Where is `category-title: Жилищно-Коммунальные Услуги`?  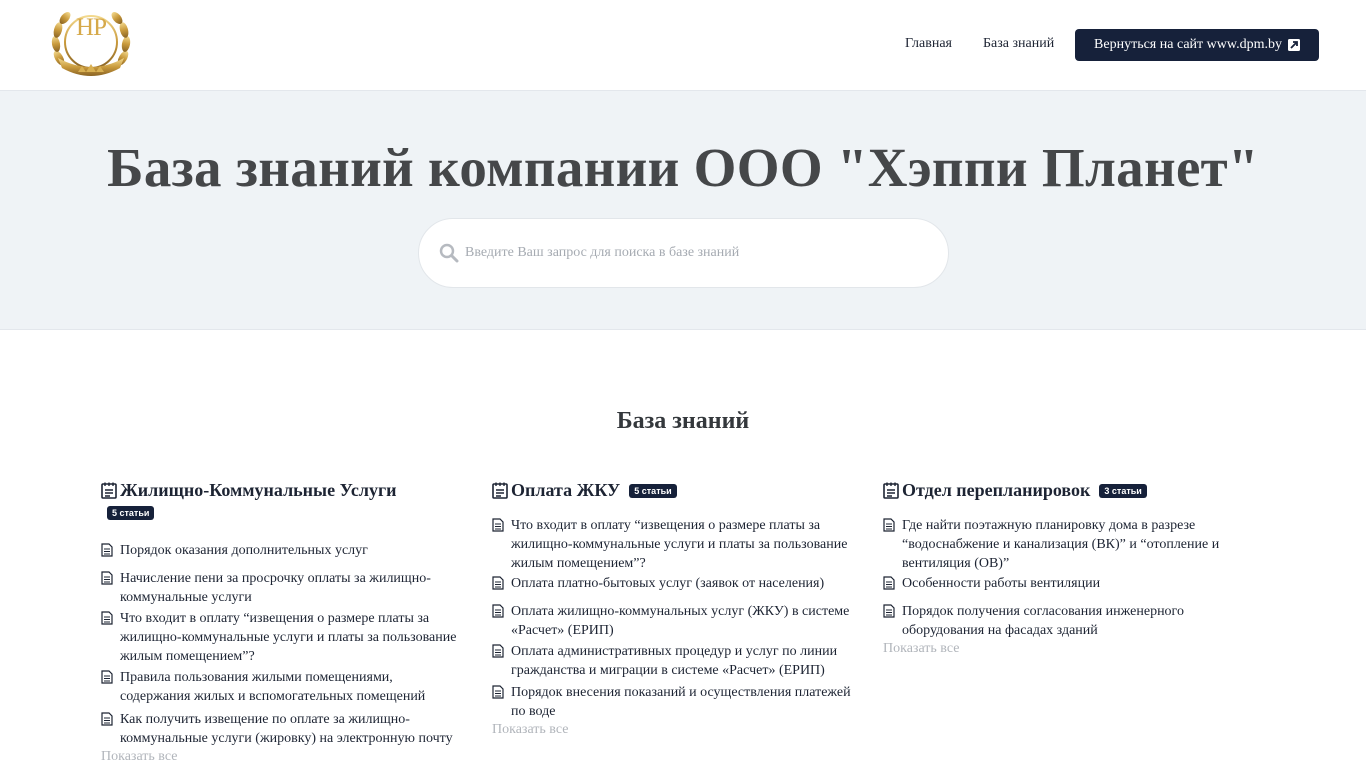 category-title: Жилищно-Коммунальные Услуги is located at coordinates (258, 490).